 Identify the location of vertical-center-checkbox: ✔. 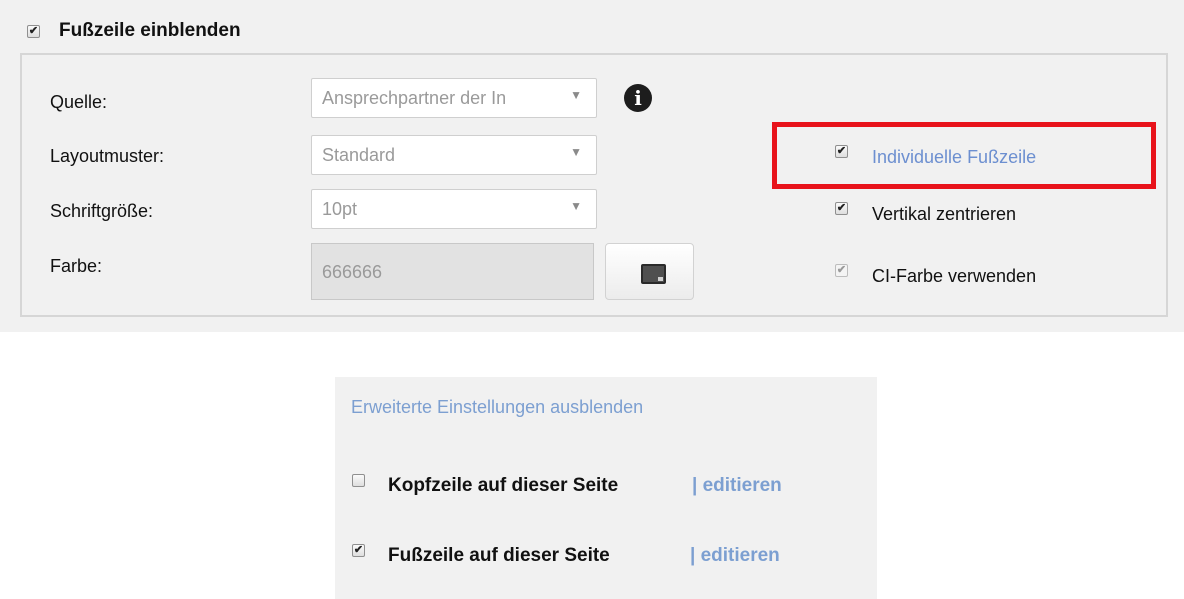
(841, 208).